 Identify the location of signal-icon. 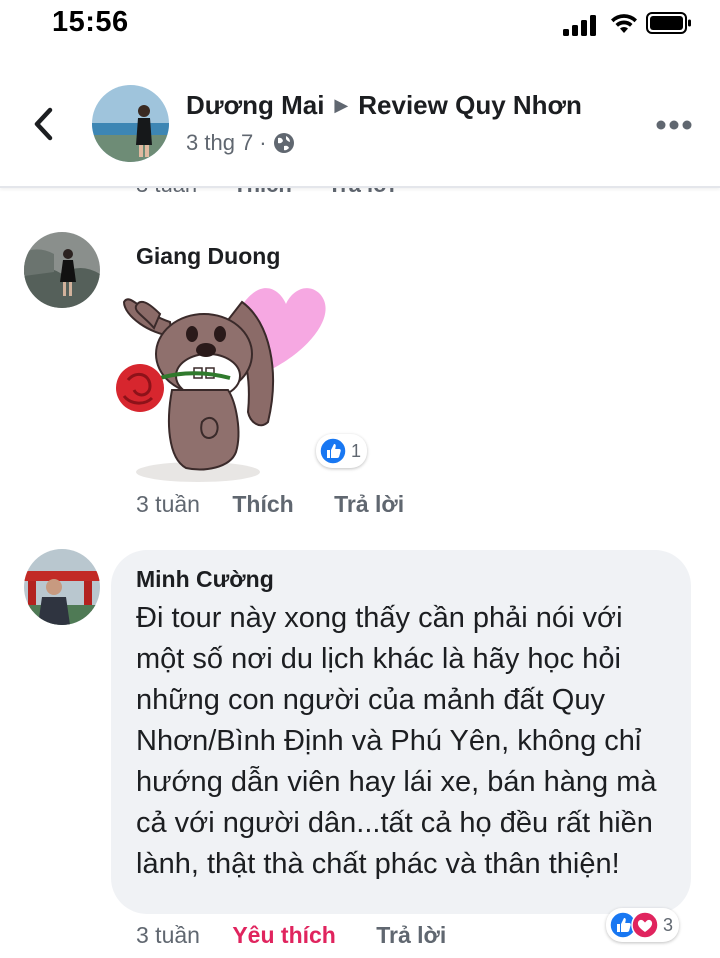
(579, 25).